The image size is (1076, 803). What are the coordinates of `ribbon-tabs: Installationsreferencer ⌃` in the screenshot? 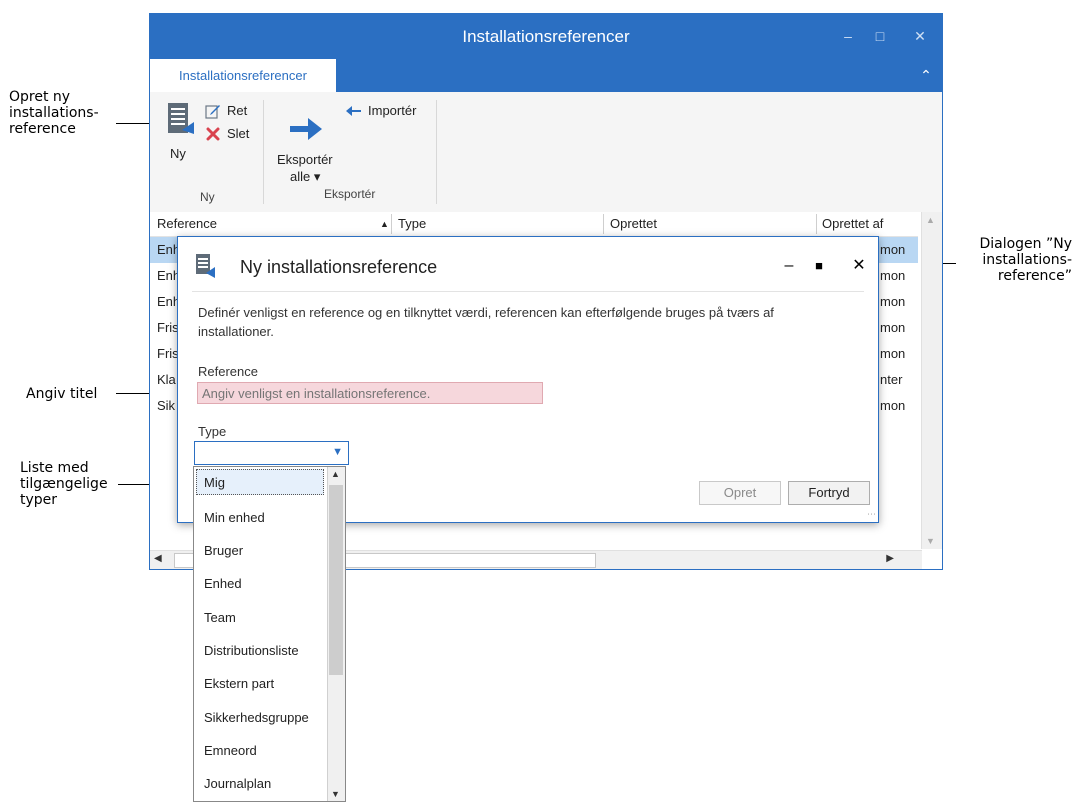 It's located at (546, 75).